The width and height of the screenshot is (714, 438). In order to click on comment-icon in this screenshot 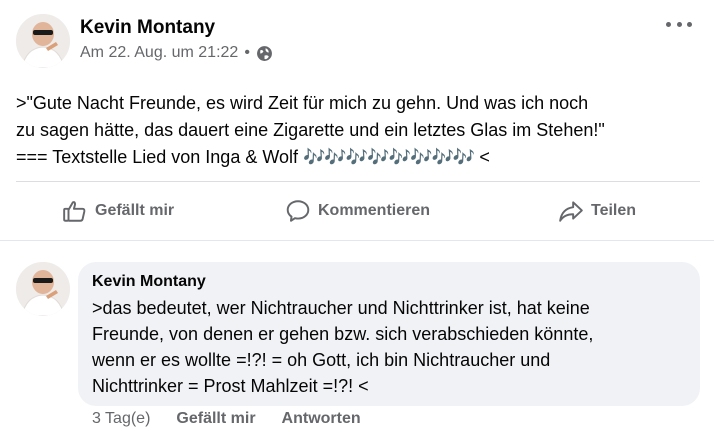, I will do `click(298, 211)`.